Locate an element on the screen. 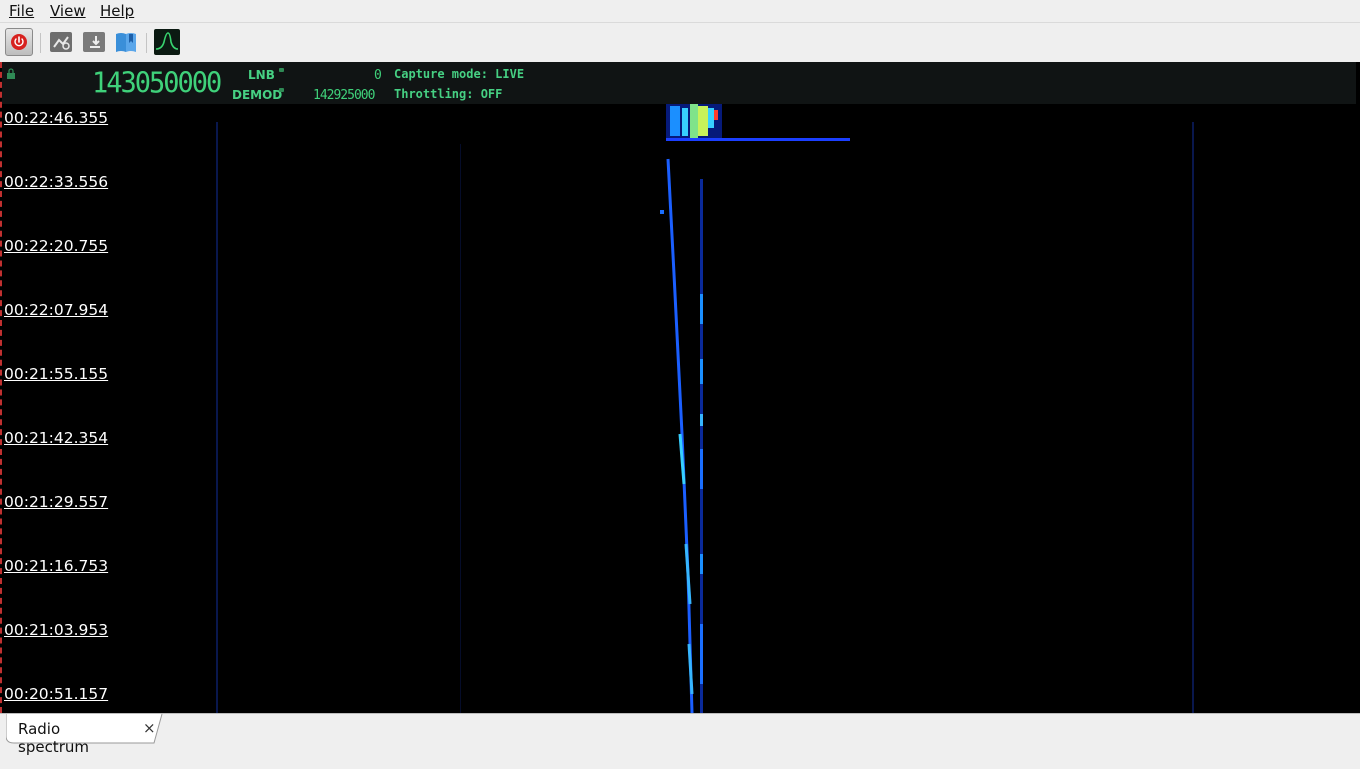  menu-file: File is located at coordinates (21, 11).